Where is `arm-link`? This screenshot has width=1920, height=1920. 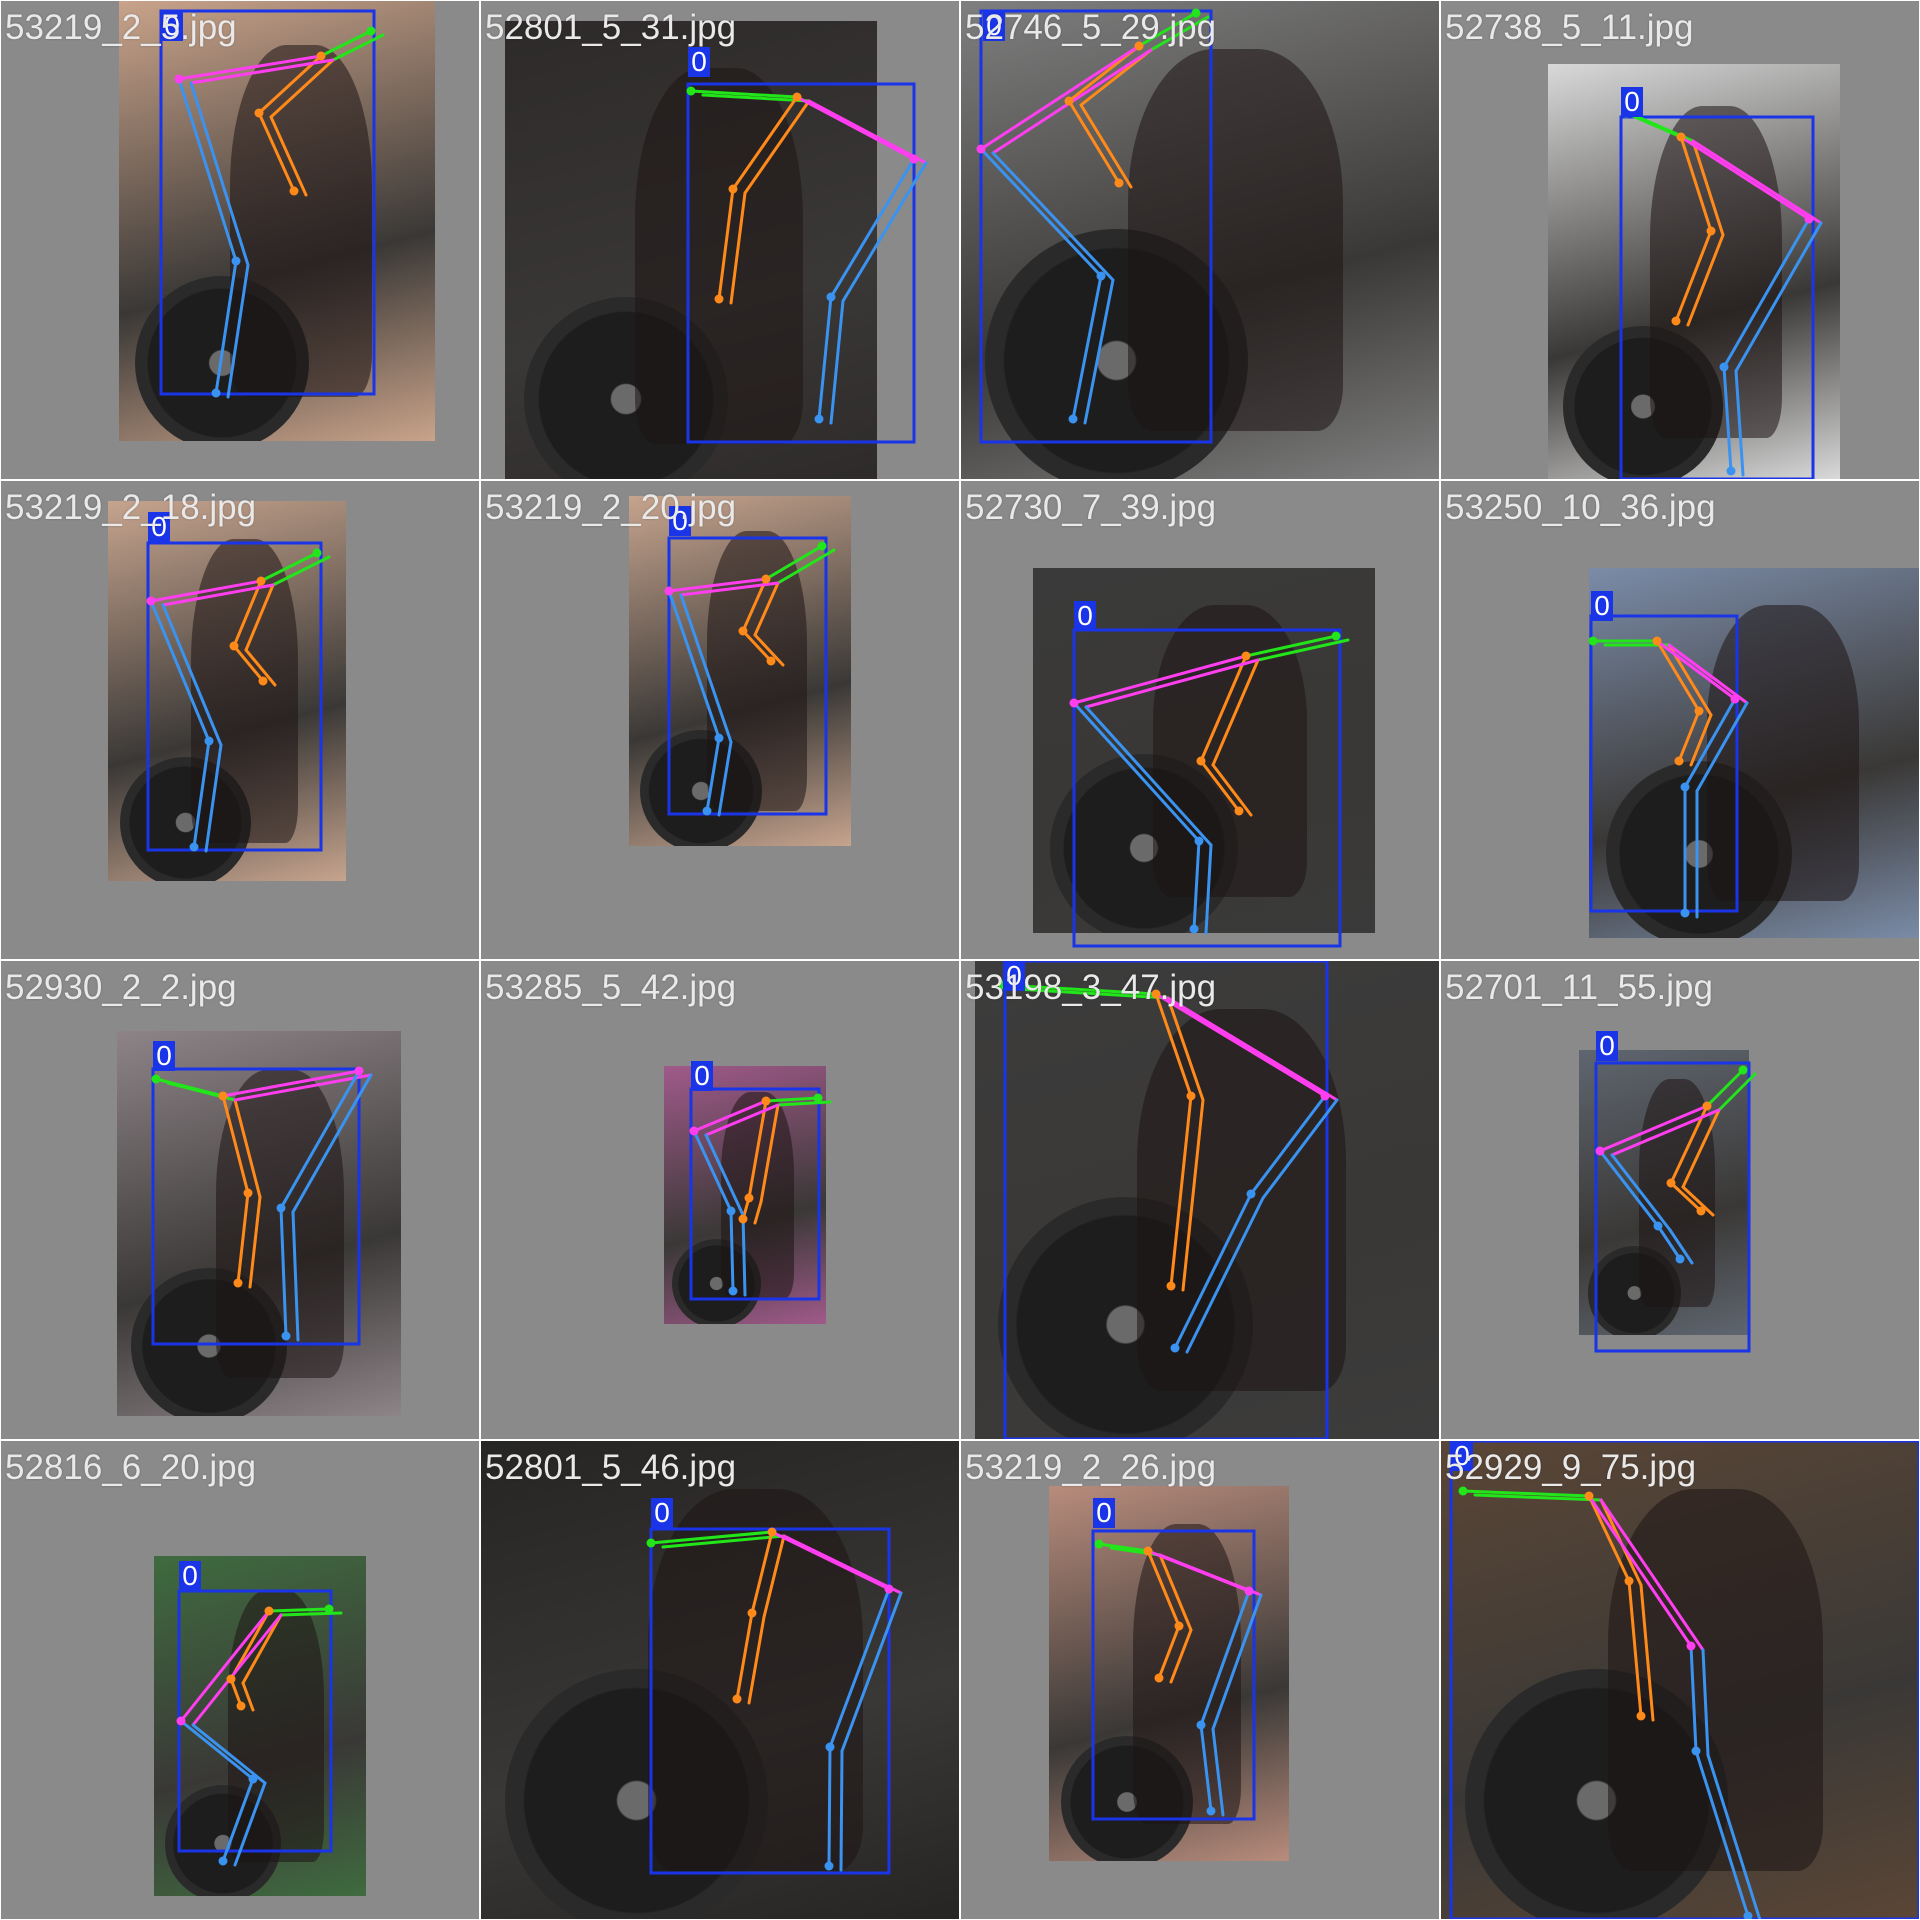 arm-link is located at coordinates (1609, 1538).